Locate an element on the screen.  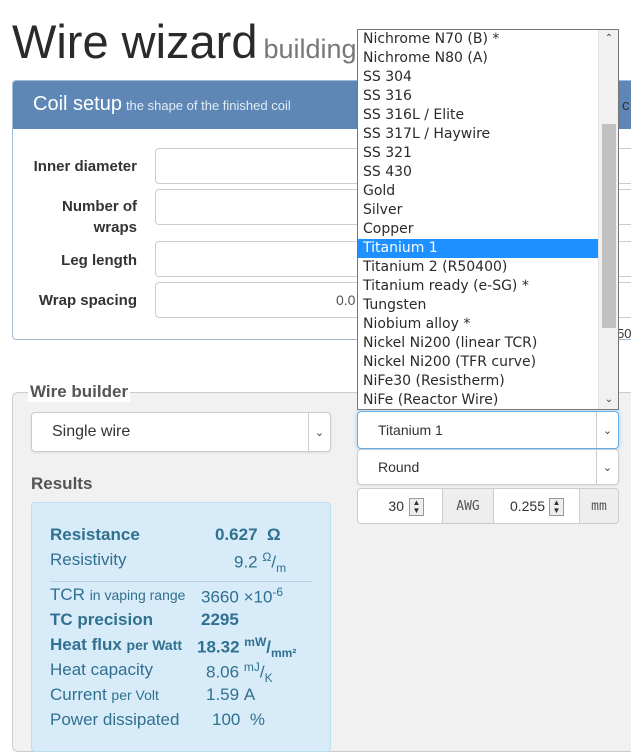
diameter-input: 0.255 ▲ ▼ is located at coordinates (536, 506).